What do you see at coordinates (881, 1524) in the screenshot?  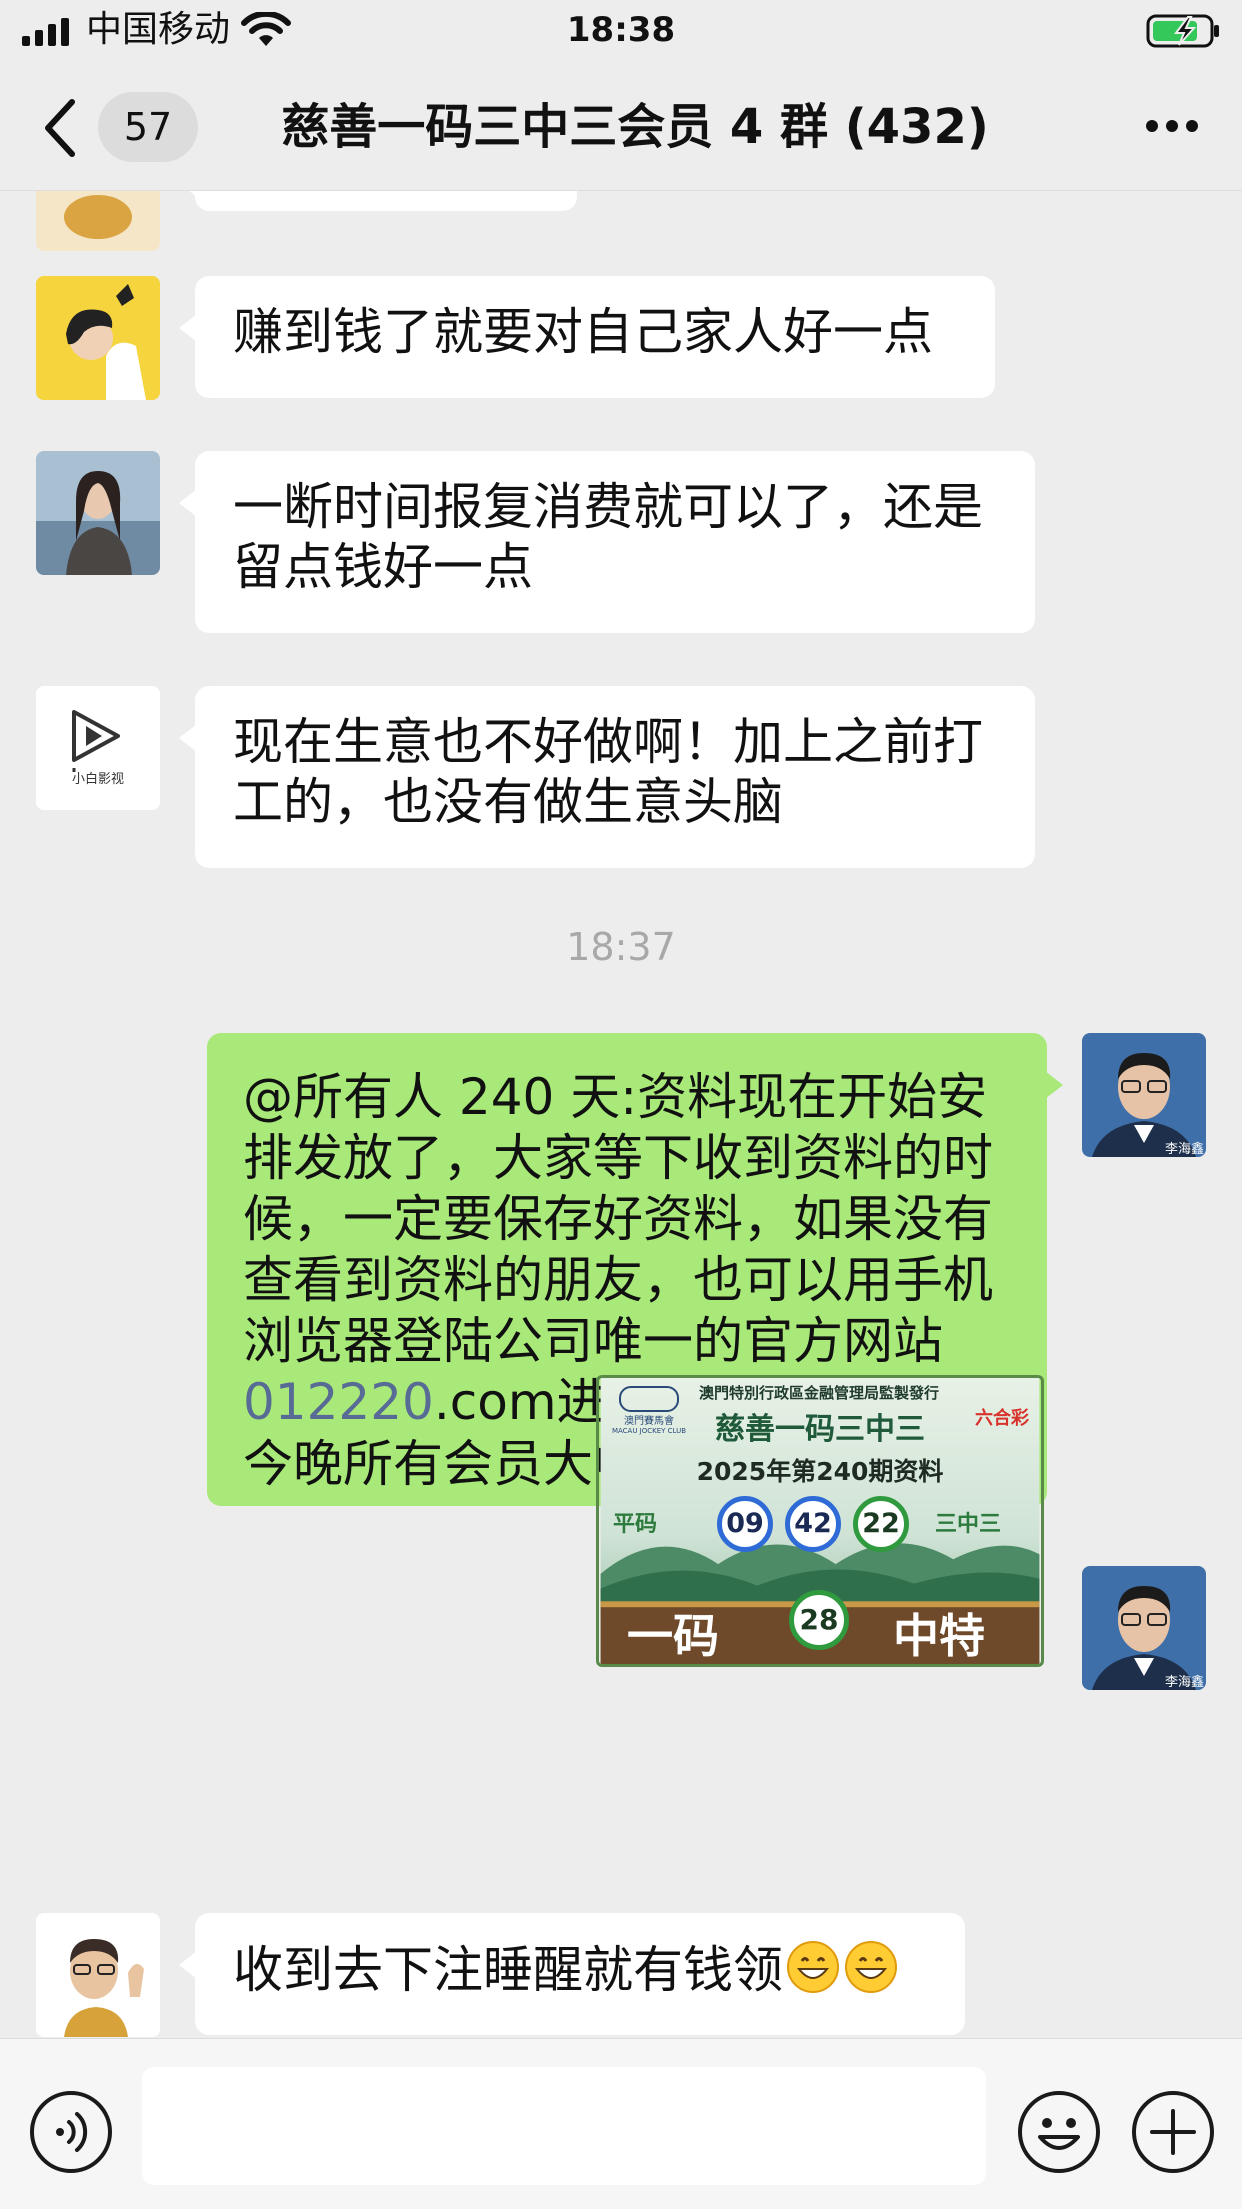 I see `number-ball: 22` at bounding box center [881, 1524].